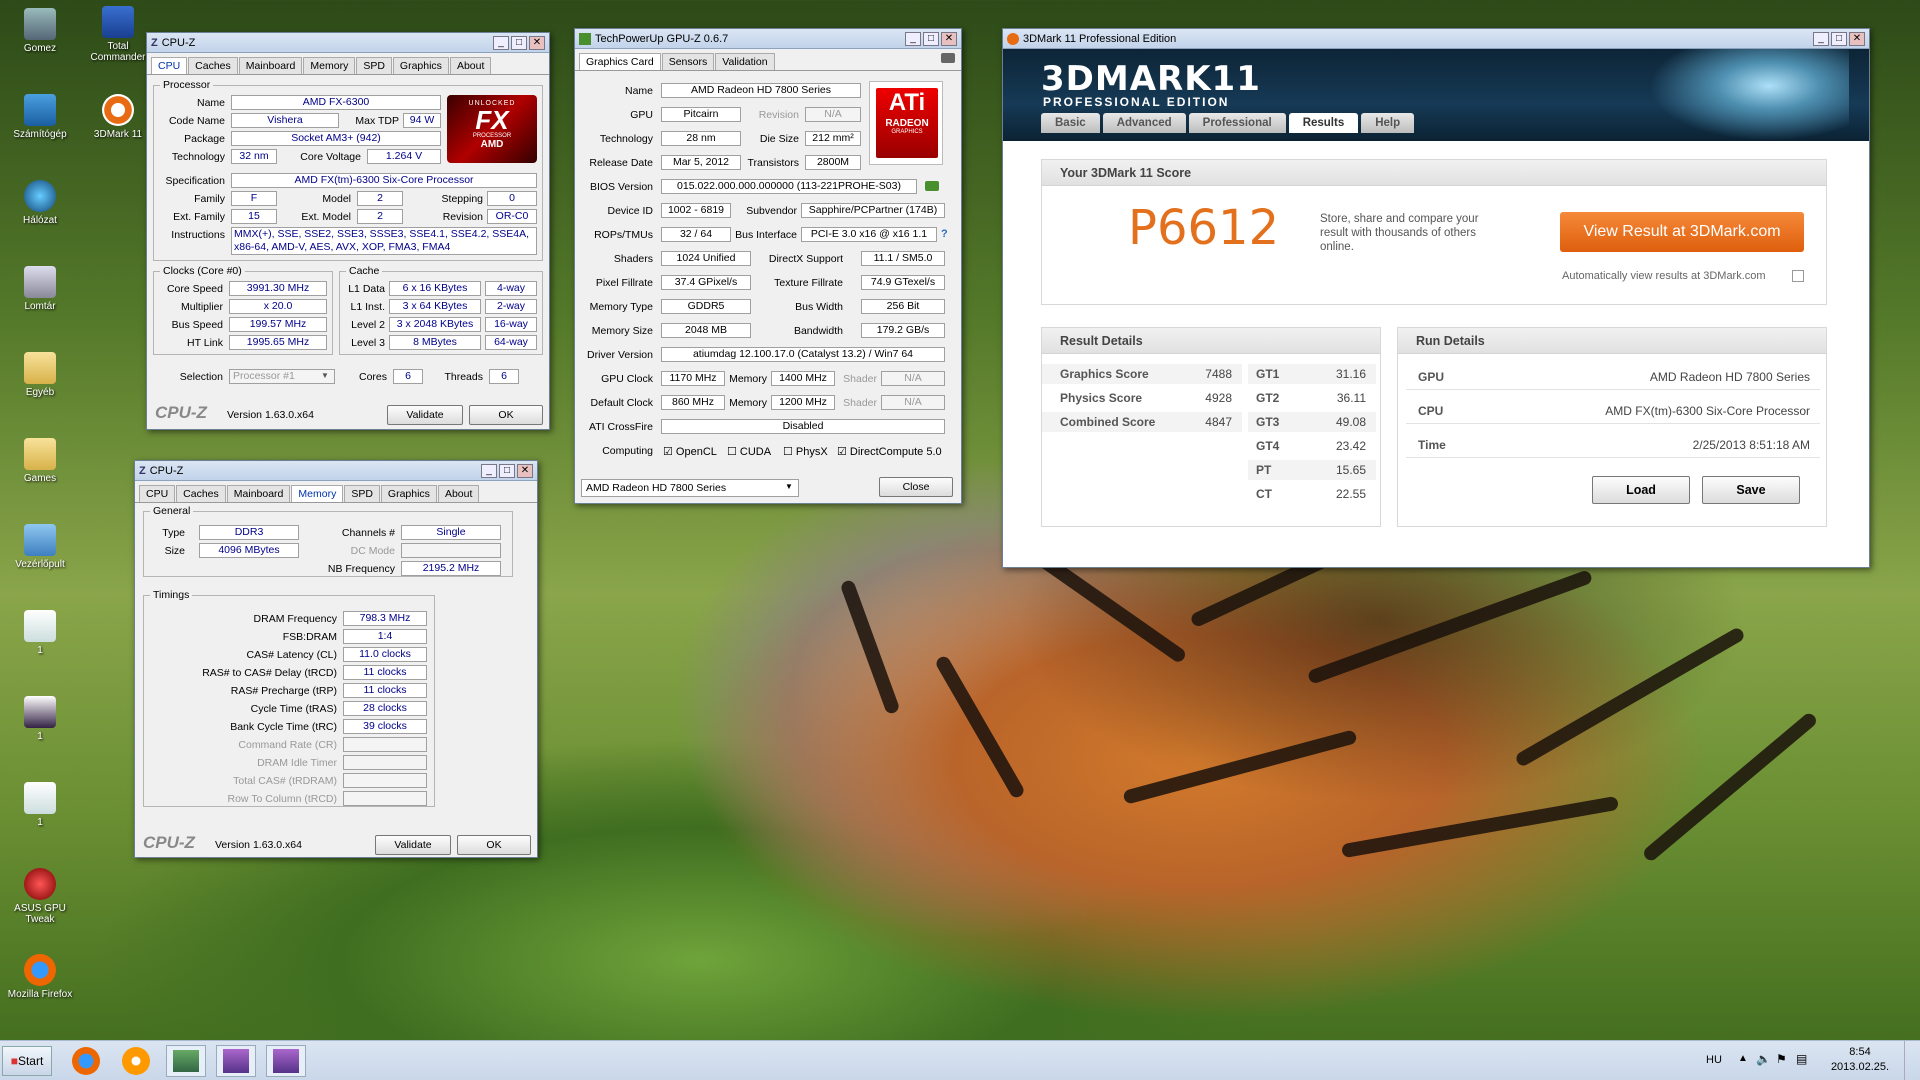  What do you see at coordinates (86, 1061) in the screenshot?
I see `taskbar-firefox` at bounding box center [86, 1061].